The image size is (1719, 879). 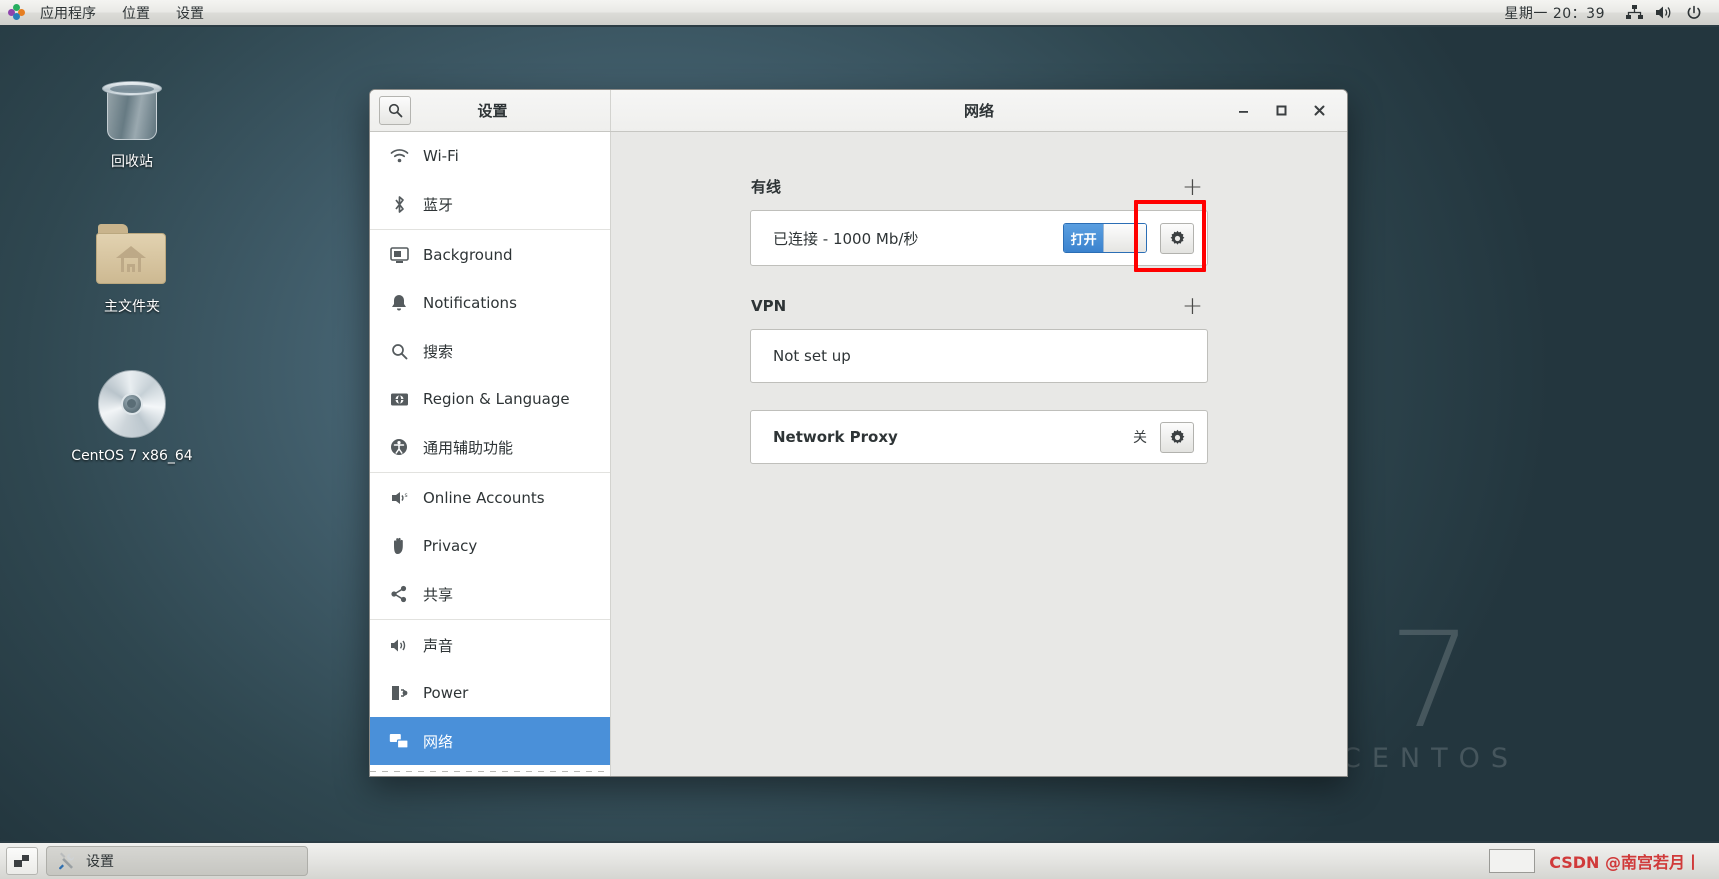 I want to click on desktop-icon-trash: 回收站, so click(x=132, y=122).